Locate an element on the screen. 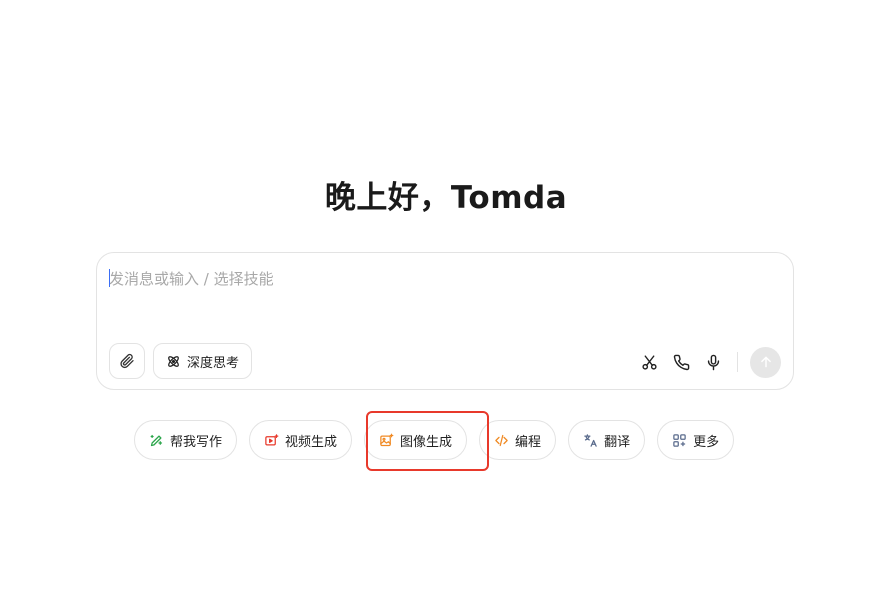 The image size is (892, 609). deep-think-button: 深度思考 is located at coordinates (203, 361).